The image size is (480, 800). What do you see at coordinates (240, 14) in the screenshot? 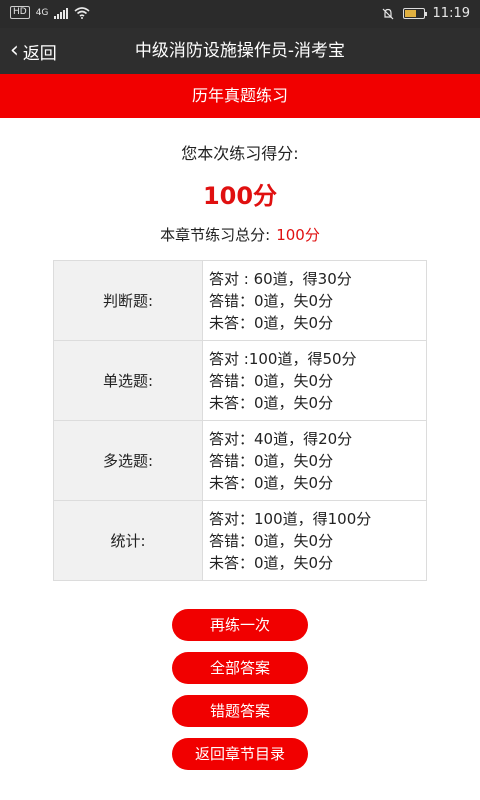
I see `status-bar: HD 4G 11:19` at bounding box center [240, 14].